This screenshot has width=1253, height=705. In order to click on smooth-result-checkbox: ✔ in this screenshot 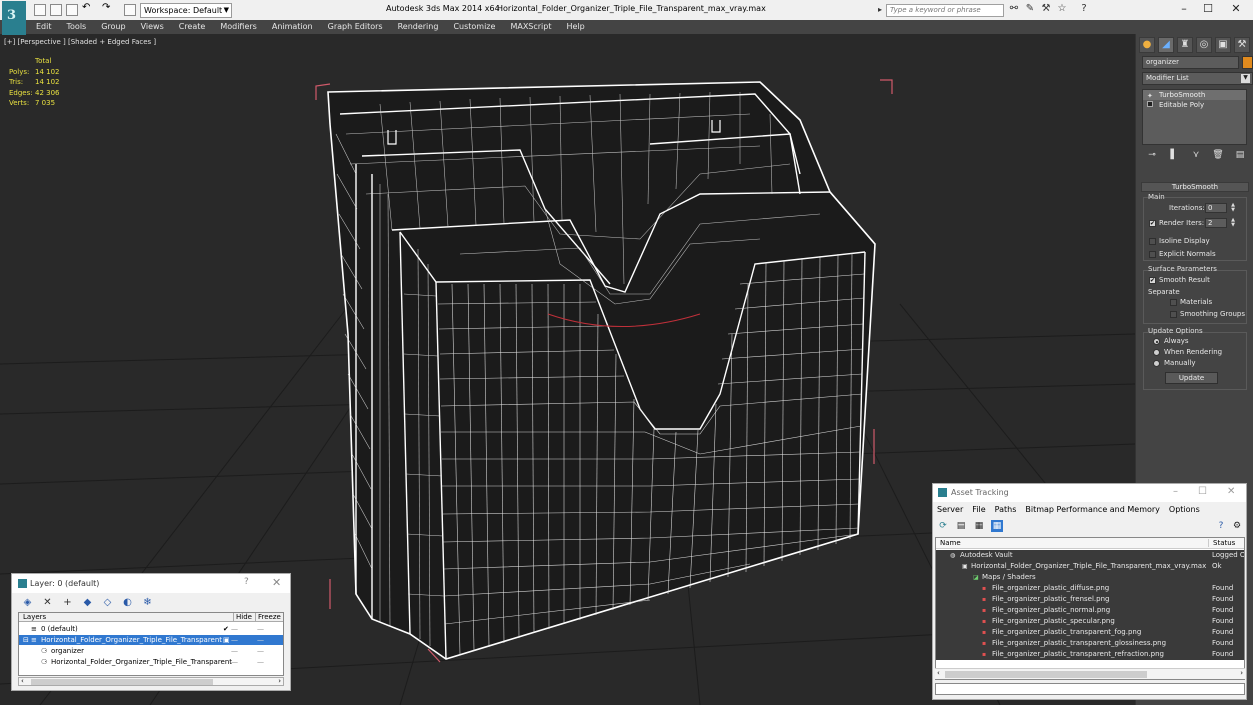, I will do `click(1152, 280)`.